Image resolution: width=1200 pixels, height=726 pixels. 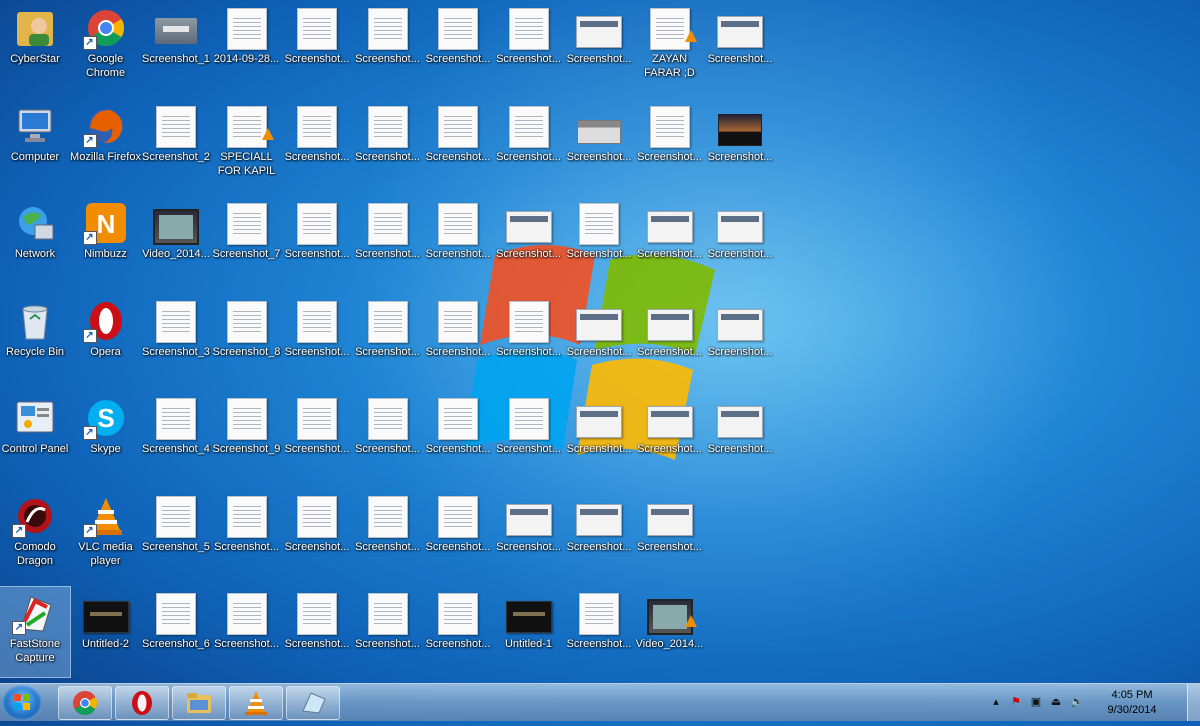 What do you see at coordinates (142, 703) in the screenshot?
I see `opera-taskbar-button` at bounding box center [142, 703].